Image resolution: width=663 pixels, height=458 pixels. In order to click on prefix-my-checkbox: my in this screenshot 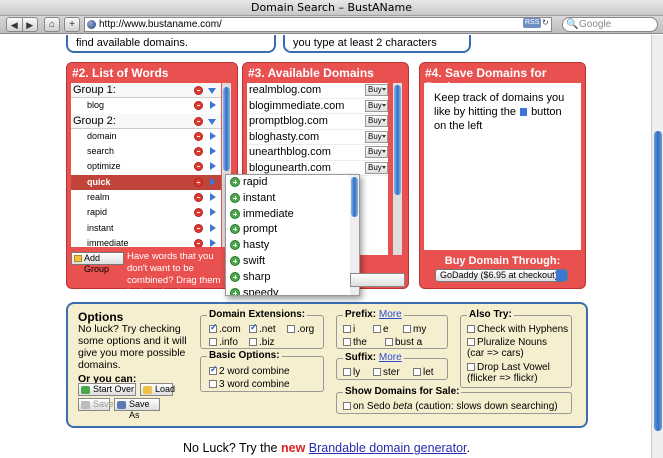, I will do `click(414, 329)`.